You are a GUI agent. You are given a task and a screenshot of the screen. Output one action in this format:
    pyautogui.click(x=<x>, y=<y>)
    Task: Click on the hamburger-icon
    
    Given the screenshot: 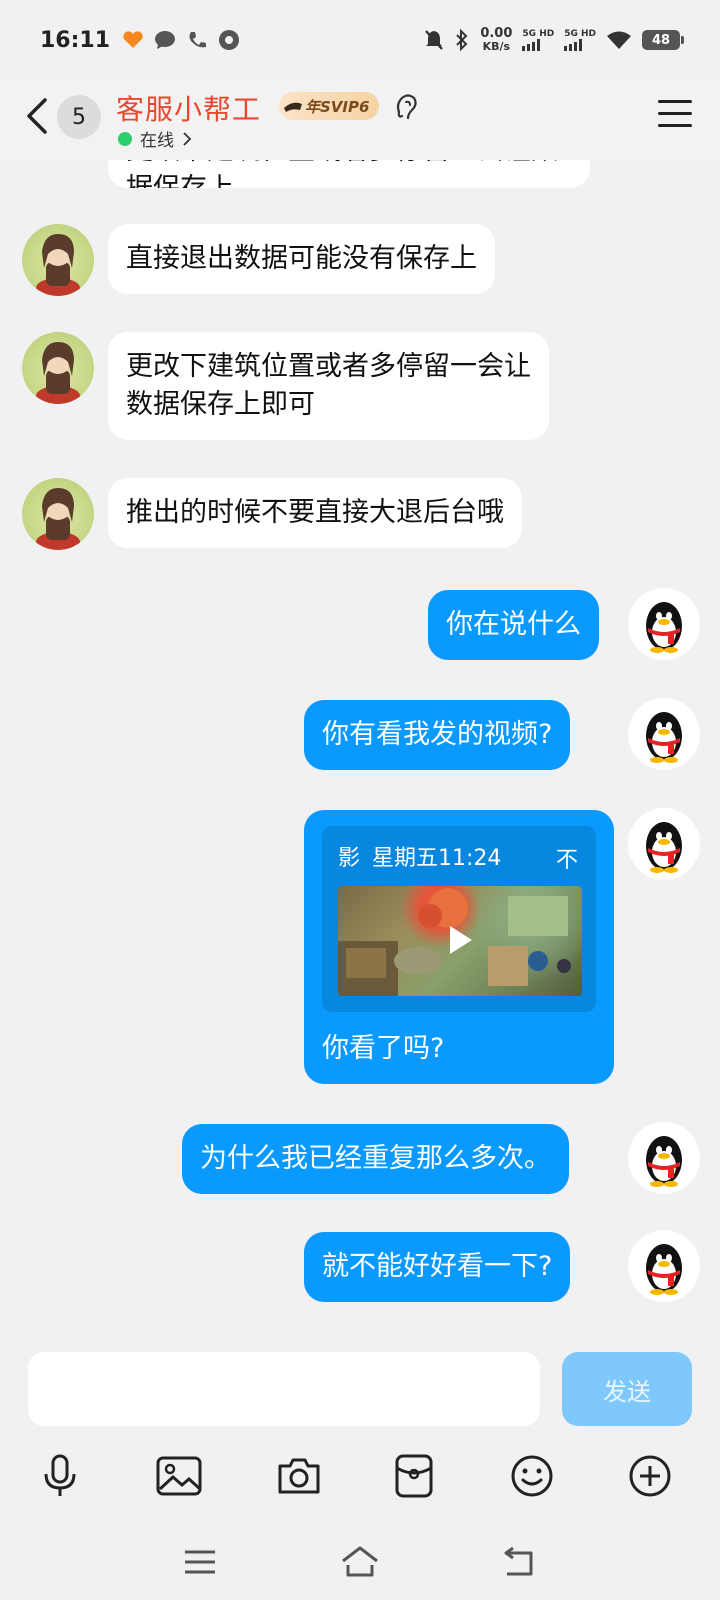 What is the action you would take?
    pyautogui.click(x=675, y=101)
    